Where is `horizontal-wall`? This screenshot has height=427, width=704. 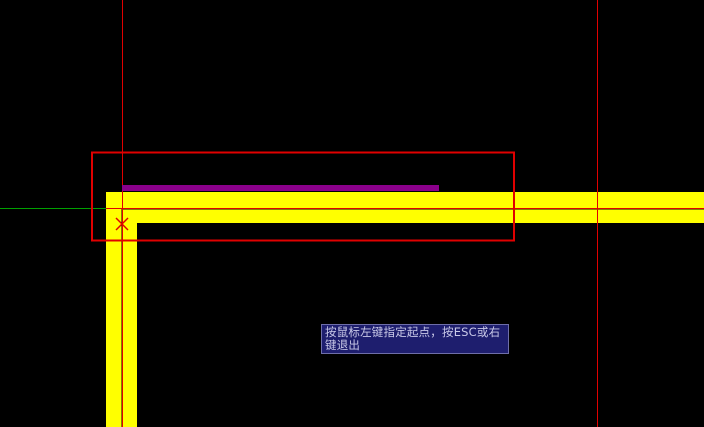
horizontal-wall is located at coordinates (405, 207).